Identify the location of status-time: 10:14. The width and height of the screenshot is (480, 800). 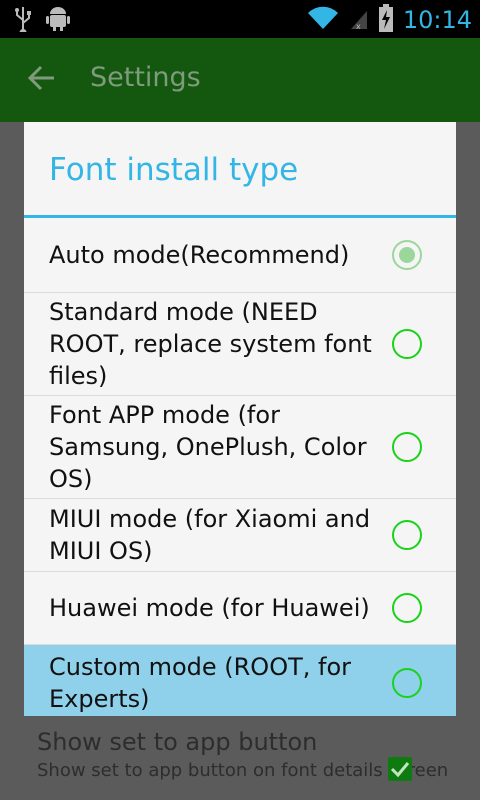
(437, 20).